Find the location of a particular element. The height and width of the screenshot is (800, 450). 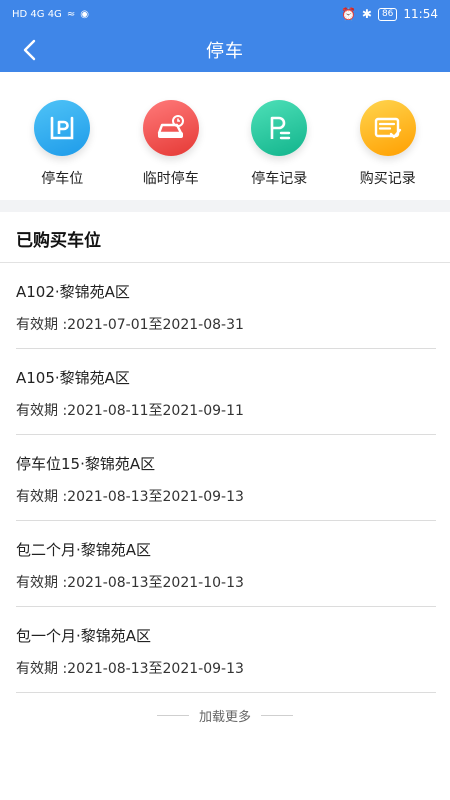

space-name: 包二个月·黎锦苑A区 is located at coordinates (84, 550).